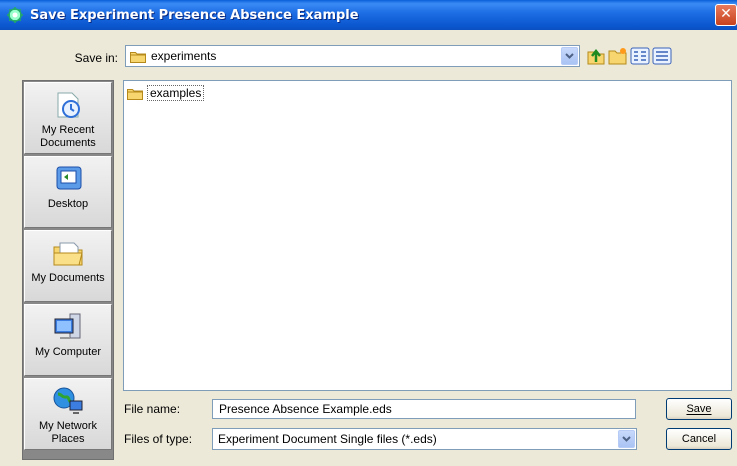 The image size is (737, 466). I want to click on recent-documents-icon, so click(68, 105).